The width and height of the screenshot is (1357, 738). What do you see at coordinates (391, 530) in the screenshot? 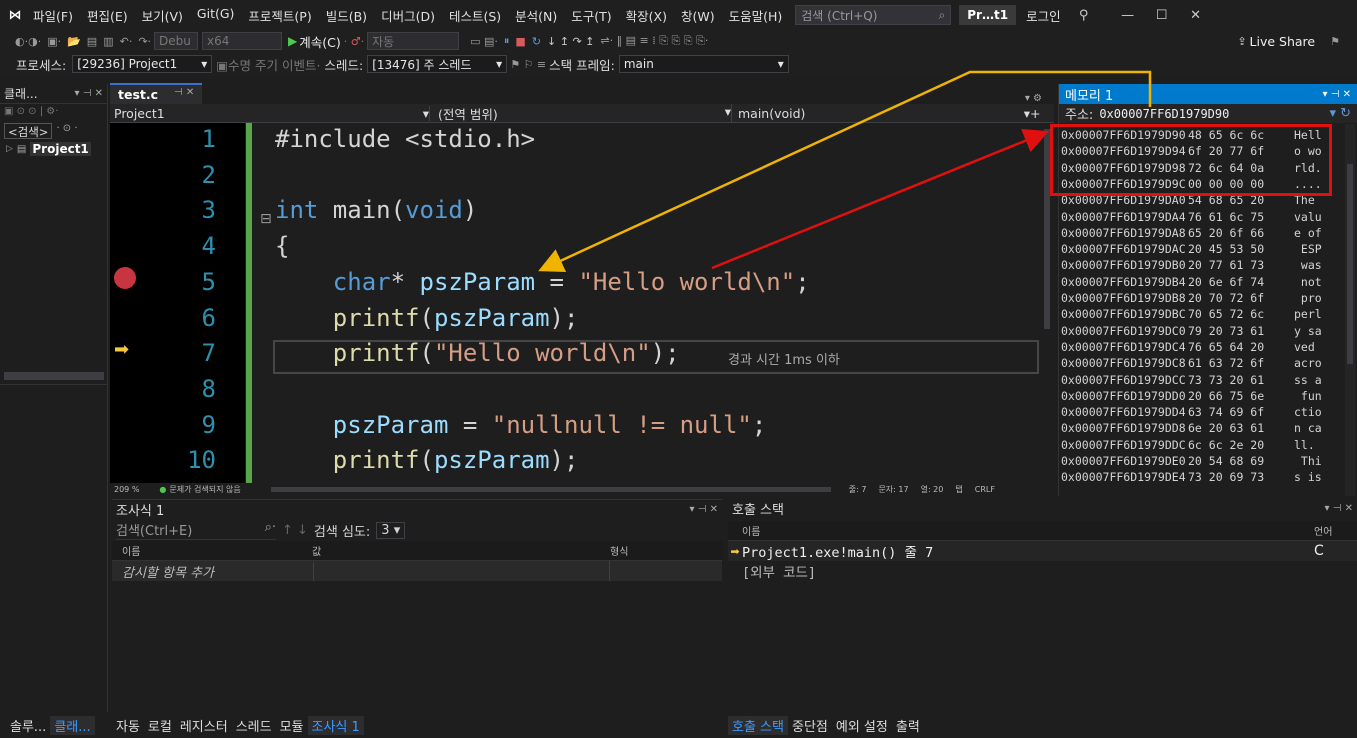
I see `search-depth-select: 3 ▾` at bounding box center [391, 530].